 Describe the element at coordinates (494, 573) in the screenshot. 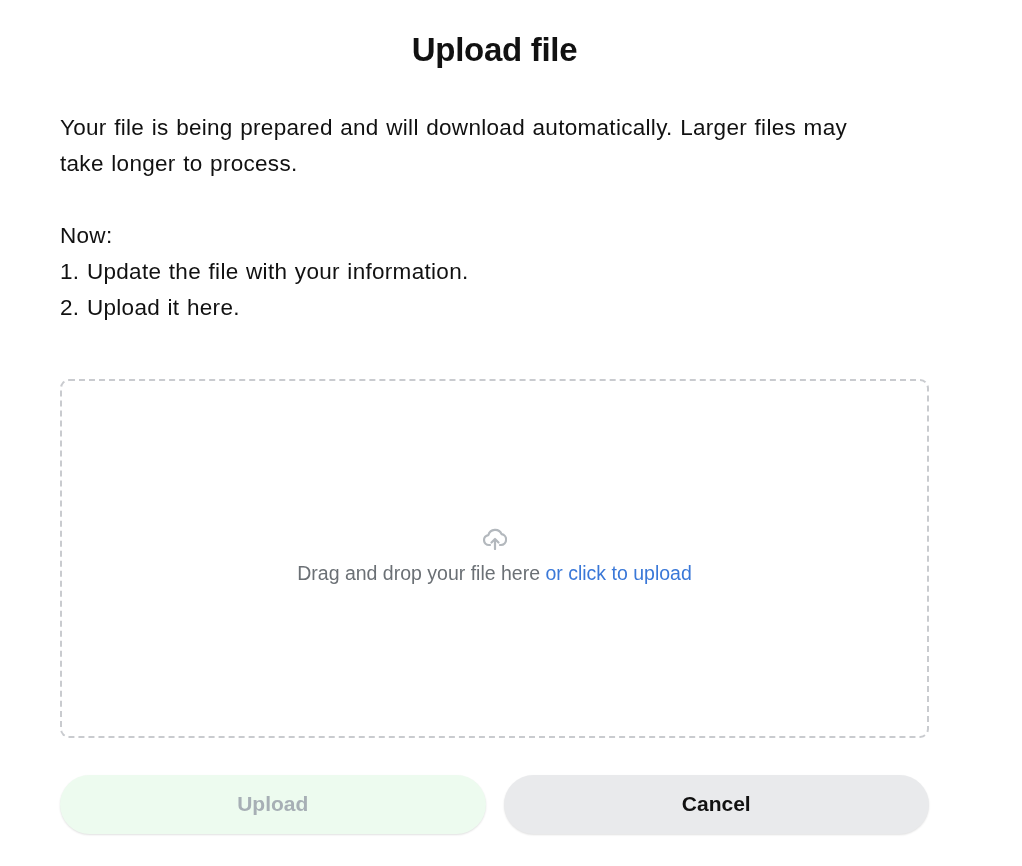

I see `drop-instructions: Drag and drop your file here or click to upload` at that location.